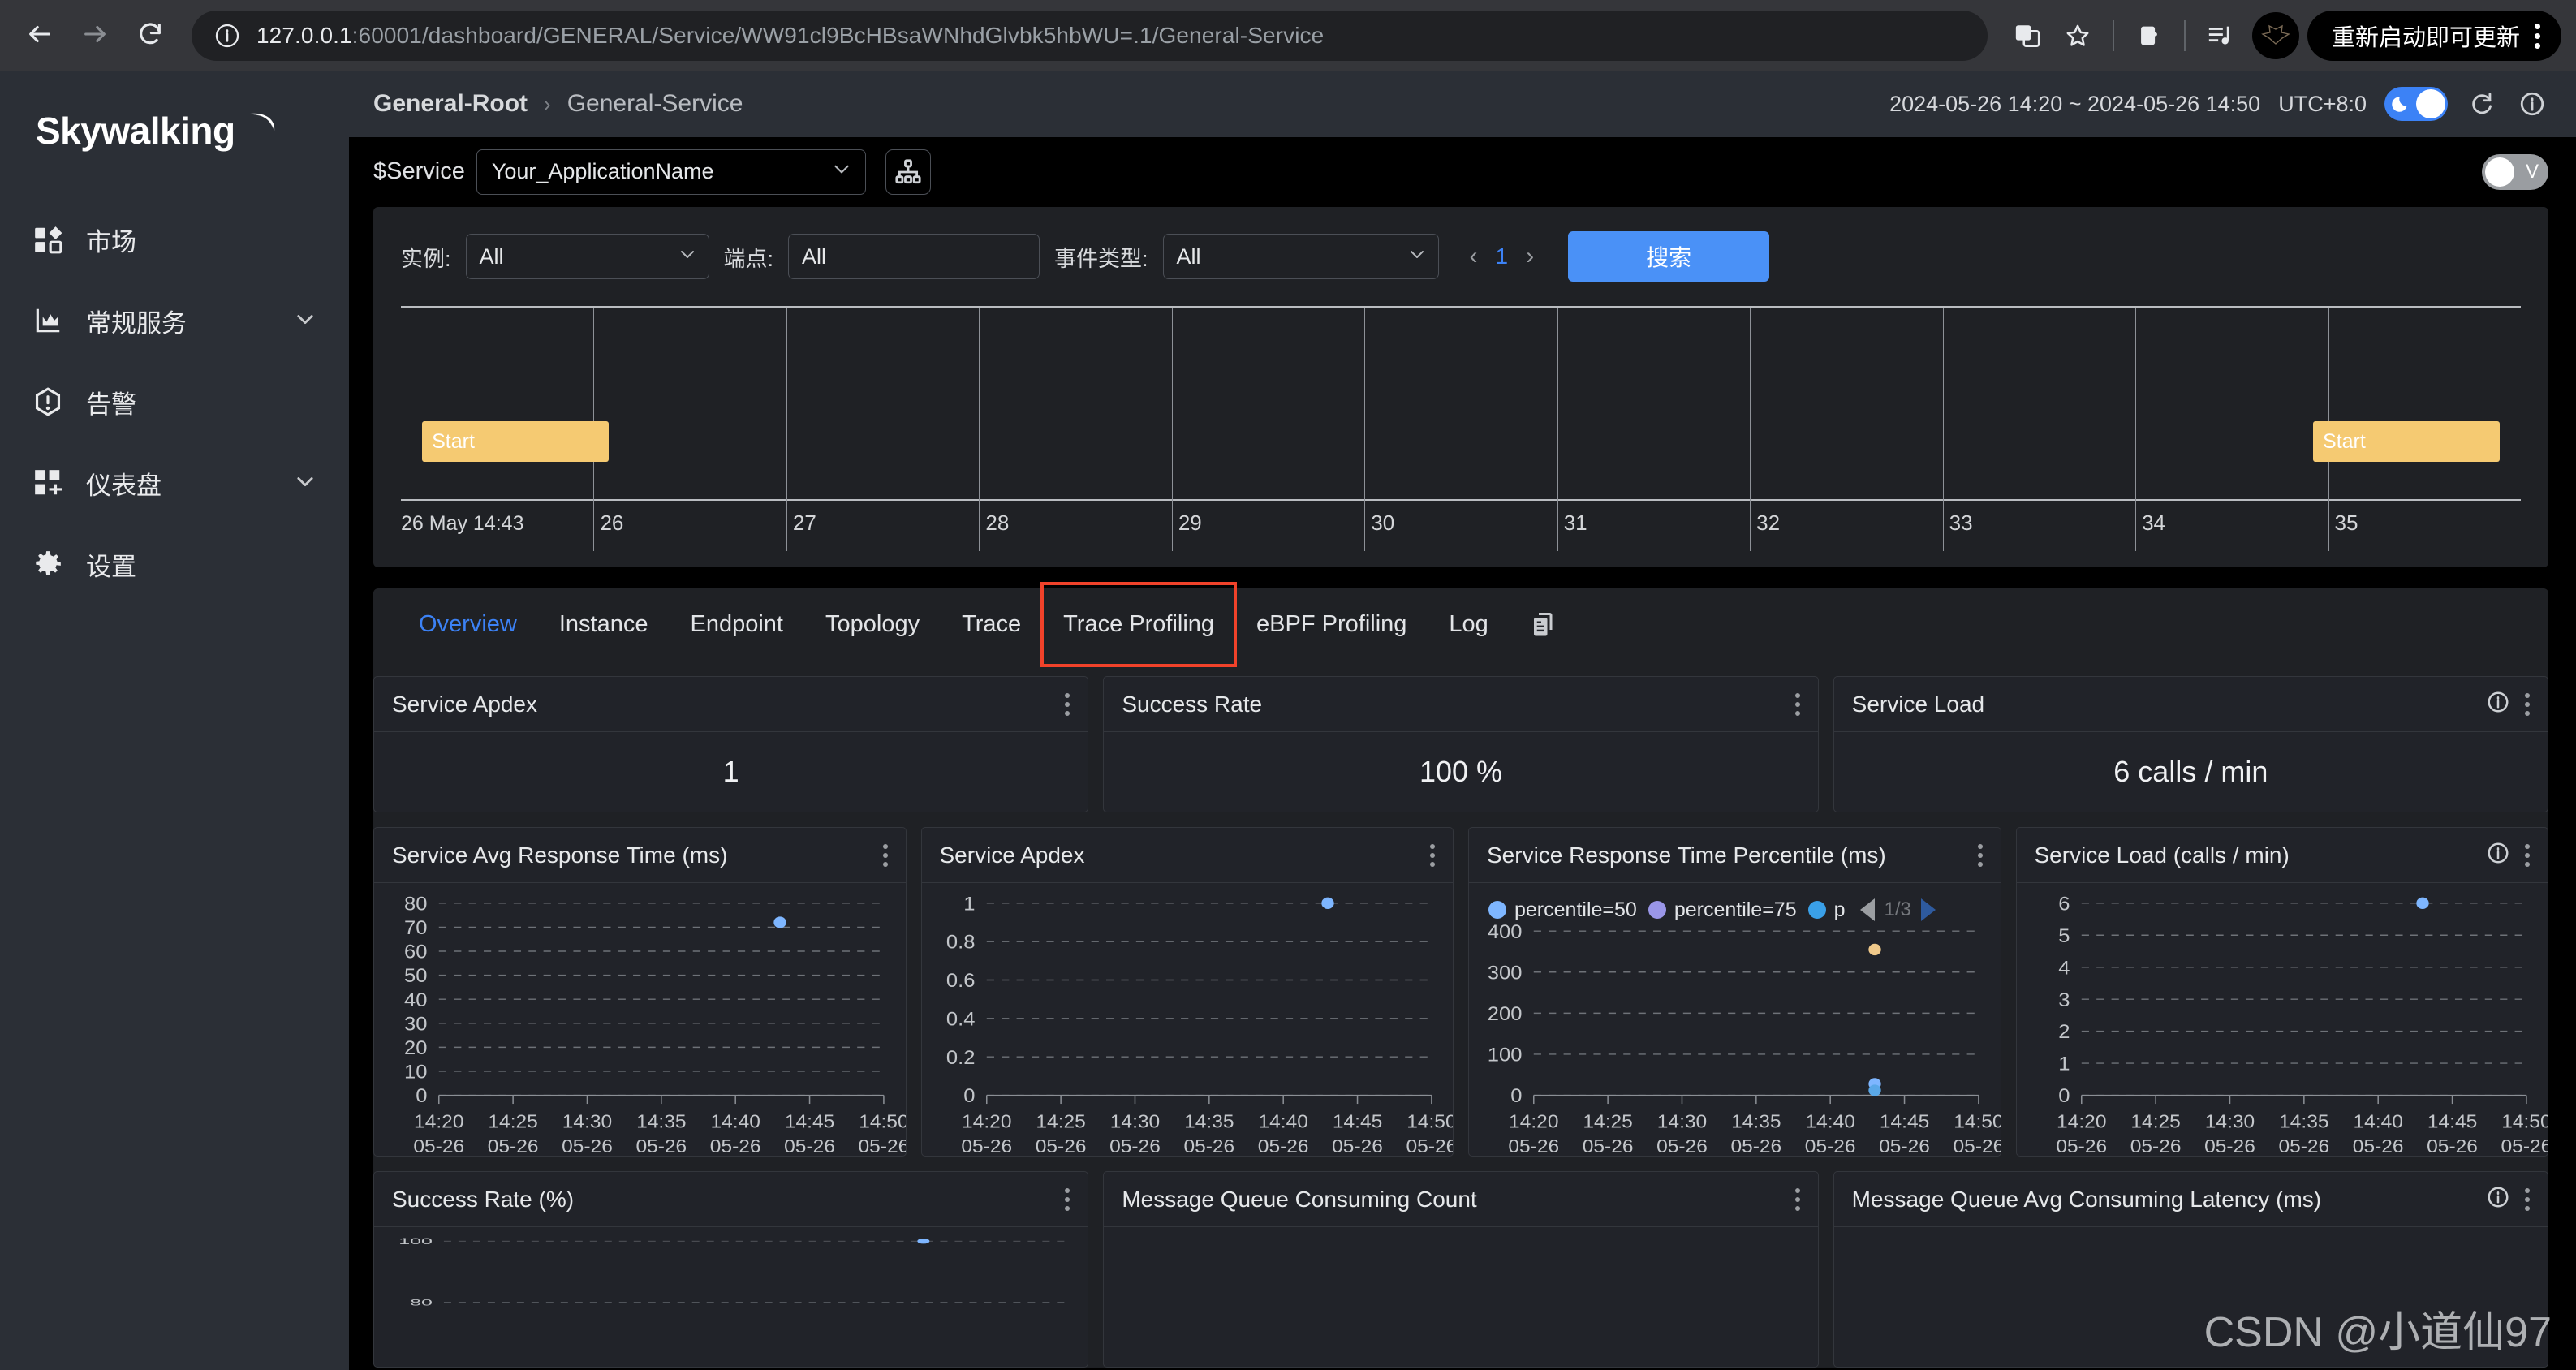 Image resolution: width=2576 pixels, height=1370 pixels. I want to click on sidebar: Skywalking 市场 常规服务 告警 仪表盘 设置, so click(175, 720).